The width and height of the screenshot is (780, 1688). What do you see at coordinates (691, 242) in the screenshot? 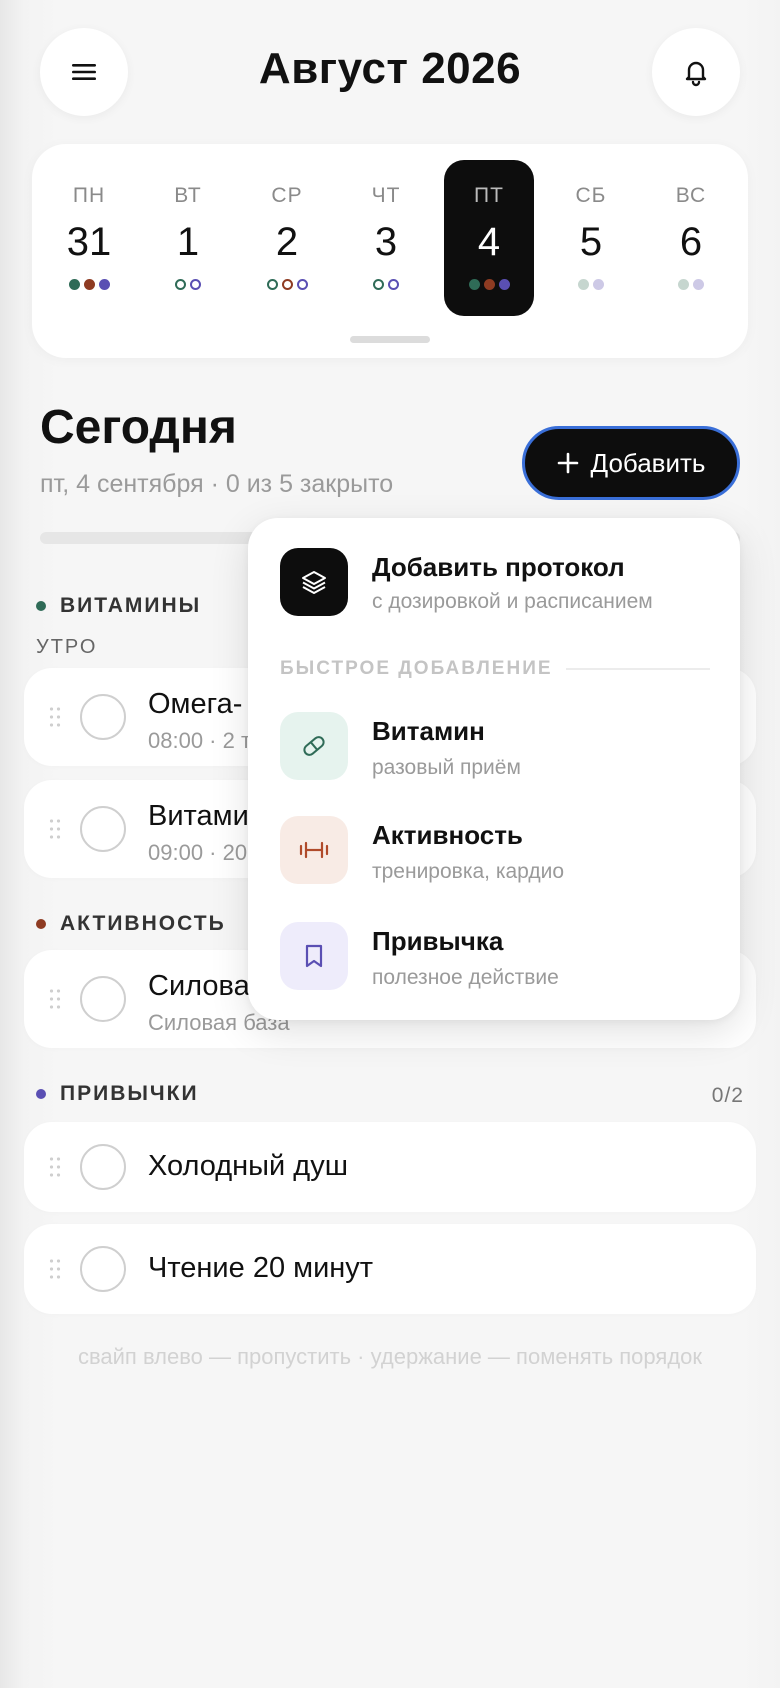
I see `day-date: 6` at bounding box center [691, 242].